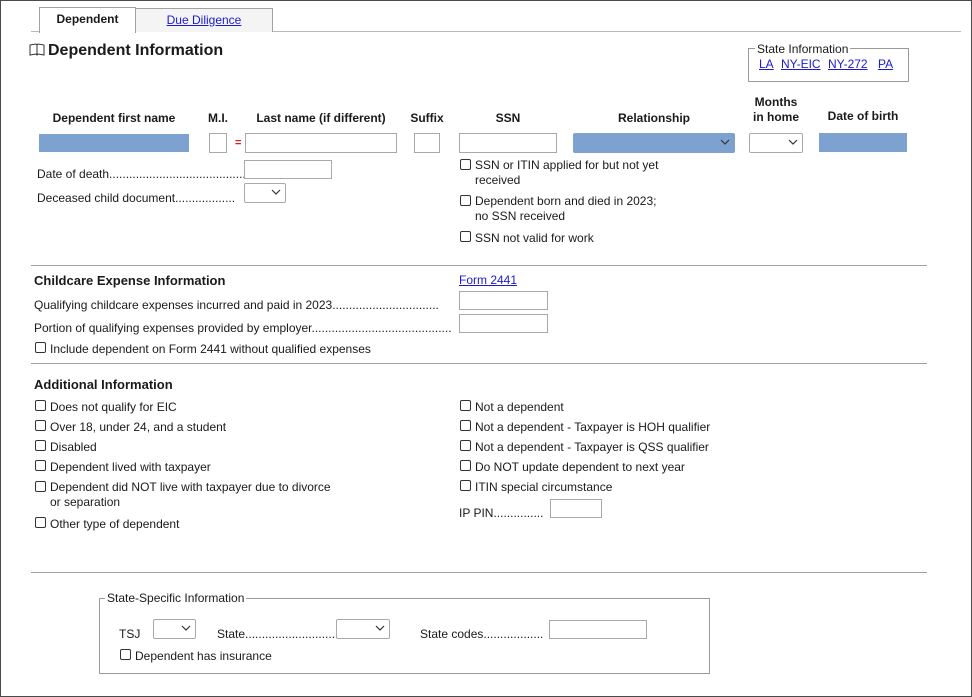 This screenshot has width=972, height=697. What do you see at coordinates (37, 49) in the screenshot?
I see `book-icon` at bounding box center [37, 49].